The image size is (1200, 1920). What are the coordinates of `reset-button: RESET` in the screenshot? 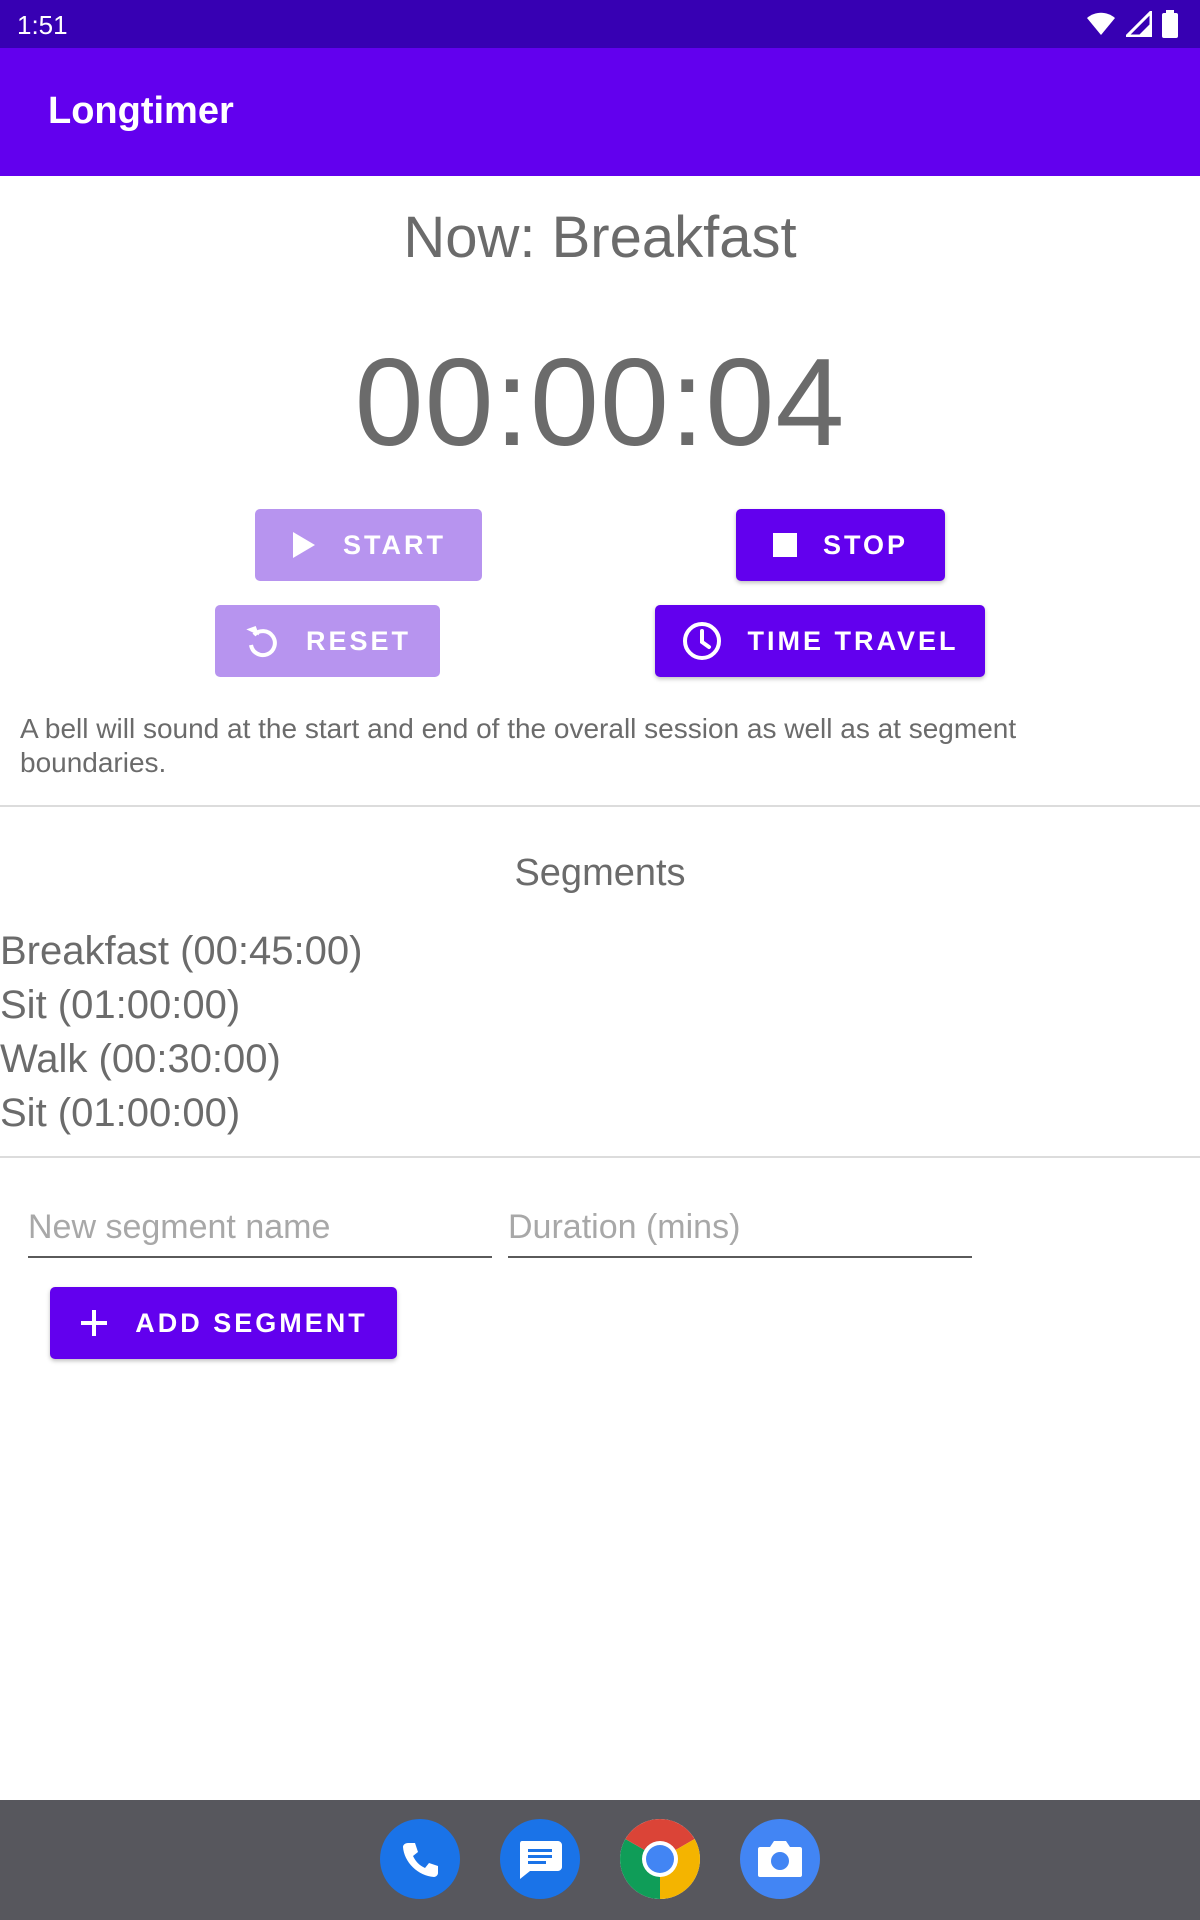 It's located at (327, 641).